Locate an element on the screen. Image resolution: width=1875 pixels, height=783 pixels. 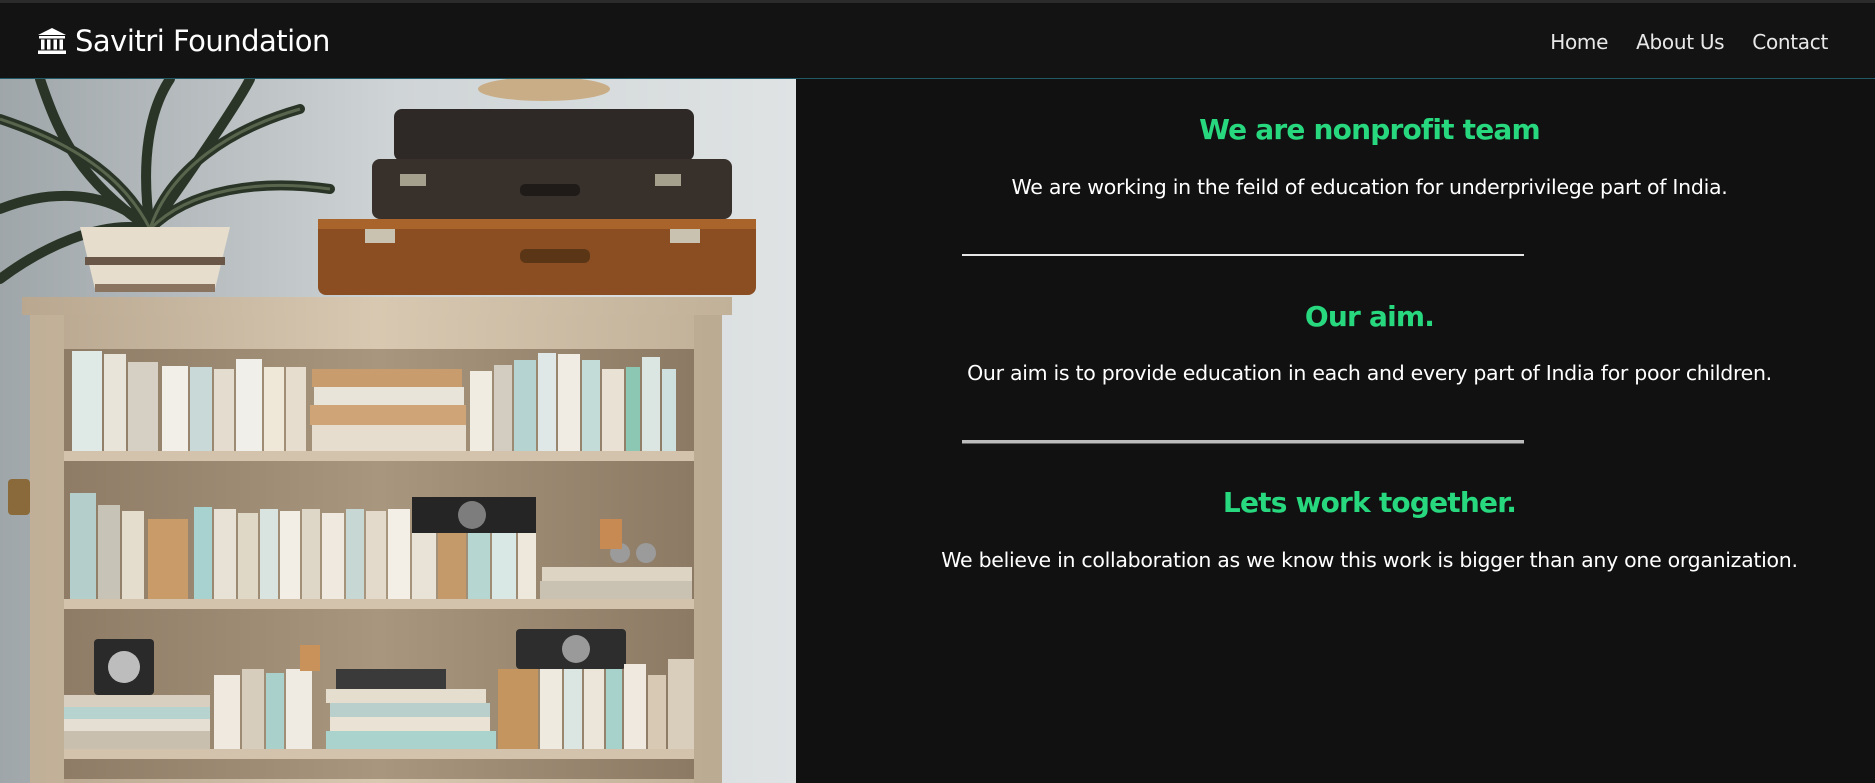
section-heading: We are nonprofit team is located at coordinates (1370, 129).